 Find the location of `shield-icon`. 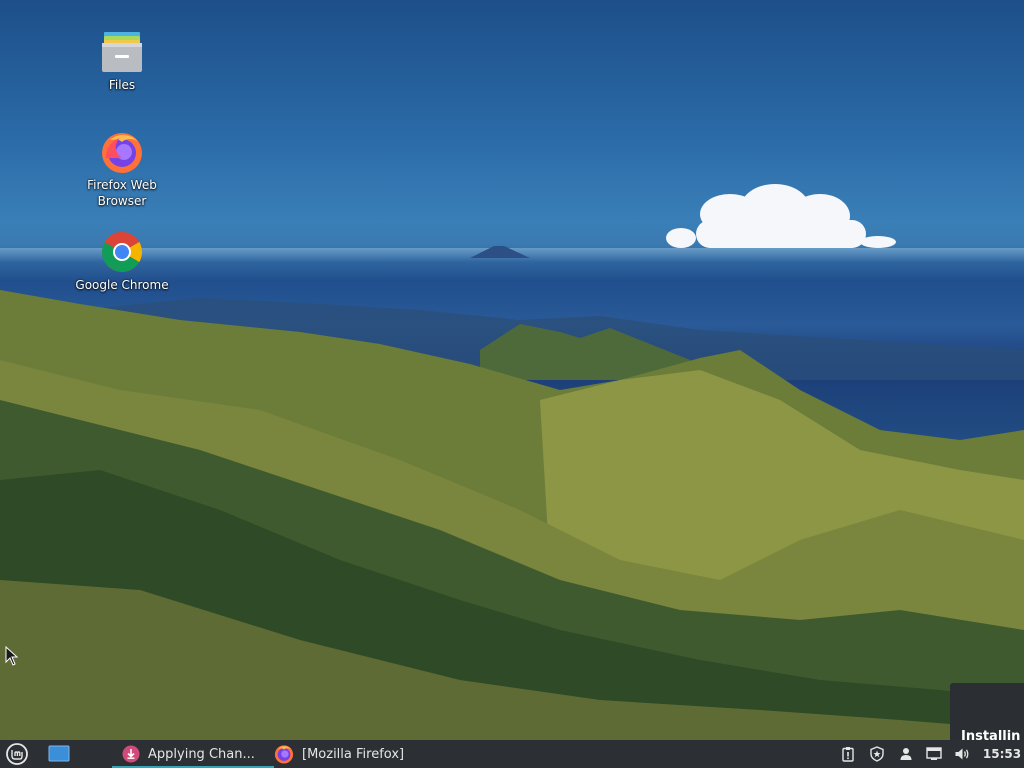

shield-icon is located at coordinates (877, 754).